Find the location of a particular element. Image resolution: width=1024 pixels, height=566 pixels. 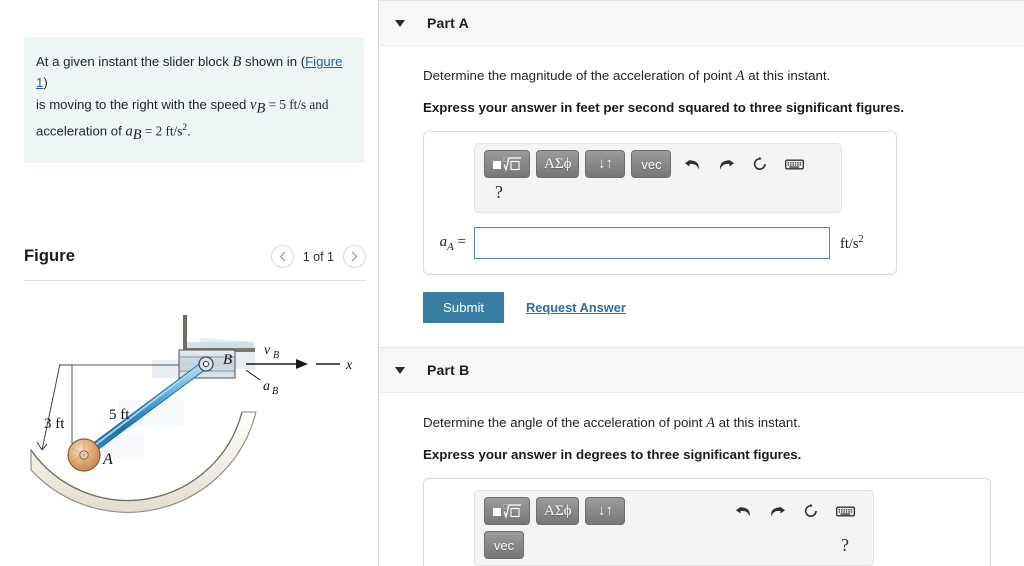

chevron-left-icon is located at coordinates (282, 256).